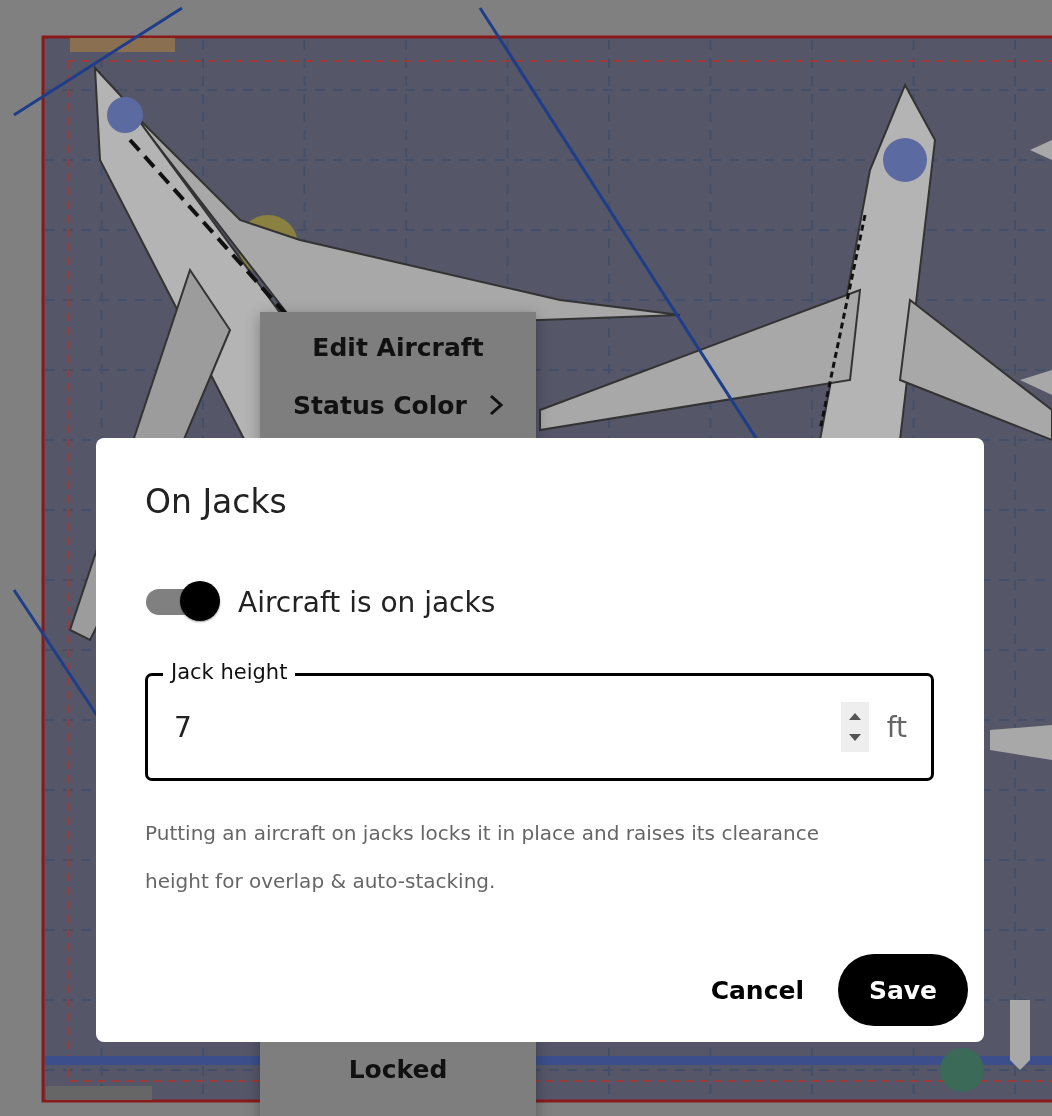 This screenshot has width=1052, height=1116. Describe the element at coordinates (854, 727) in the screenshot. I see `spinner-icon` at that location.